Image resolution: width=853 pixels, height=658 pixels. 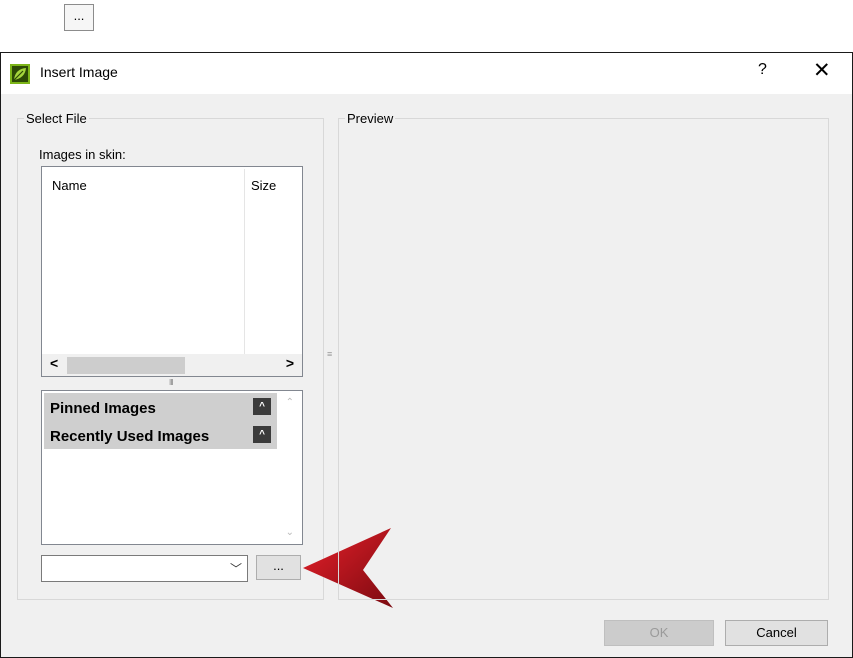 What do you see at coordinates (82, 154) in the screenshot?
I see `images-in-skin-label: Images in skin:` at bounding box center [82, 154].